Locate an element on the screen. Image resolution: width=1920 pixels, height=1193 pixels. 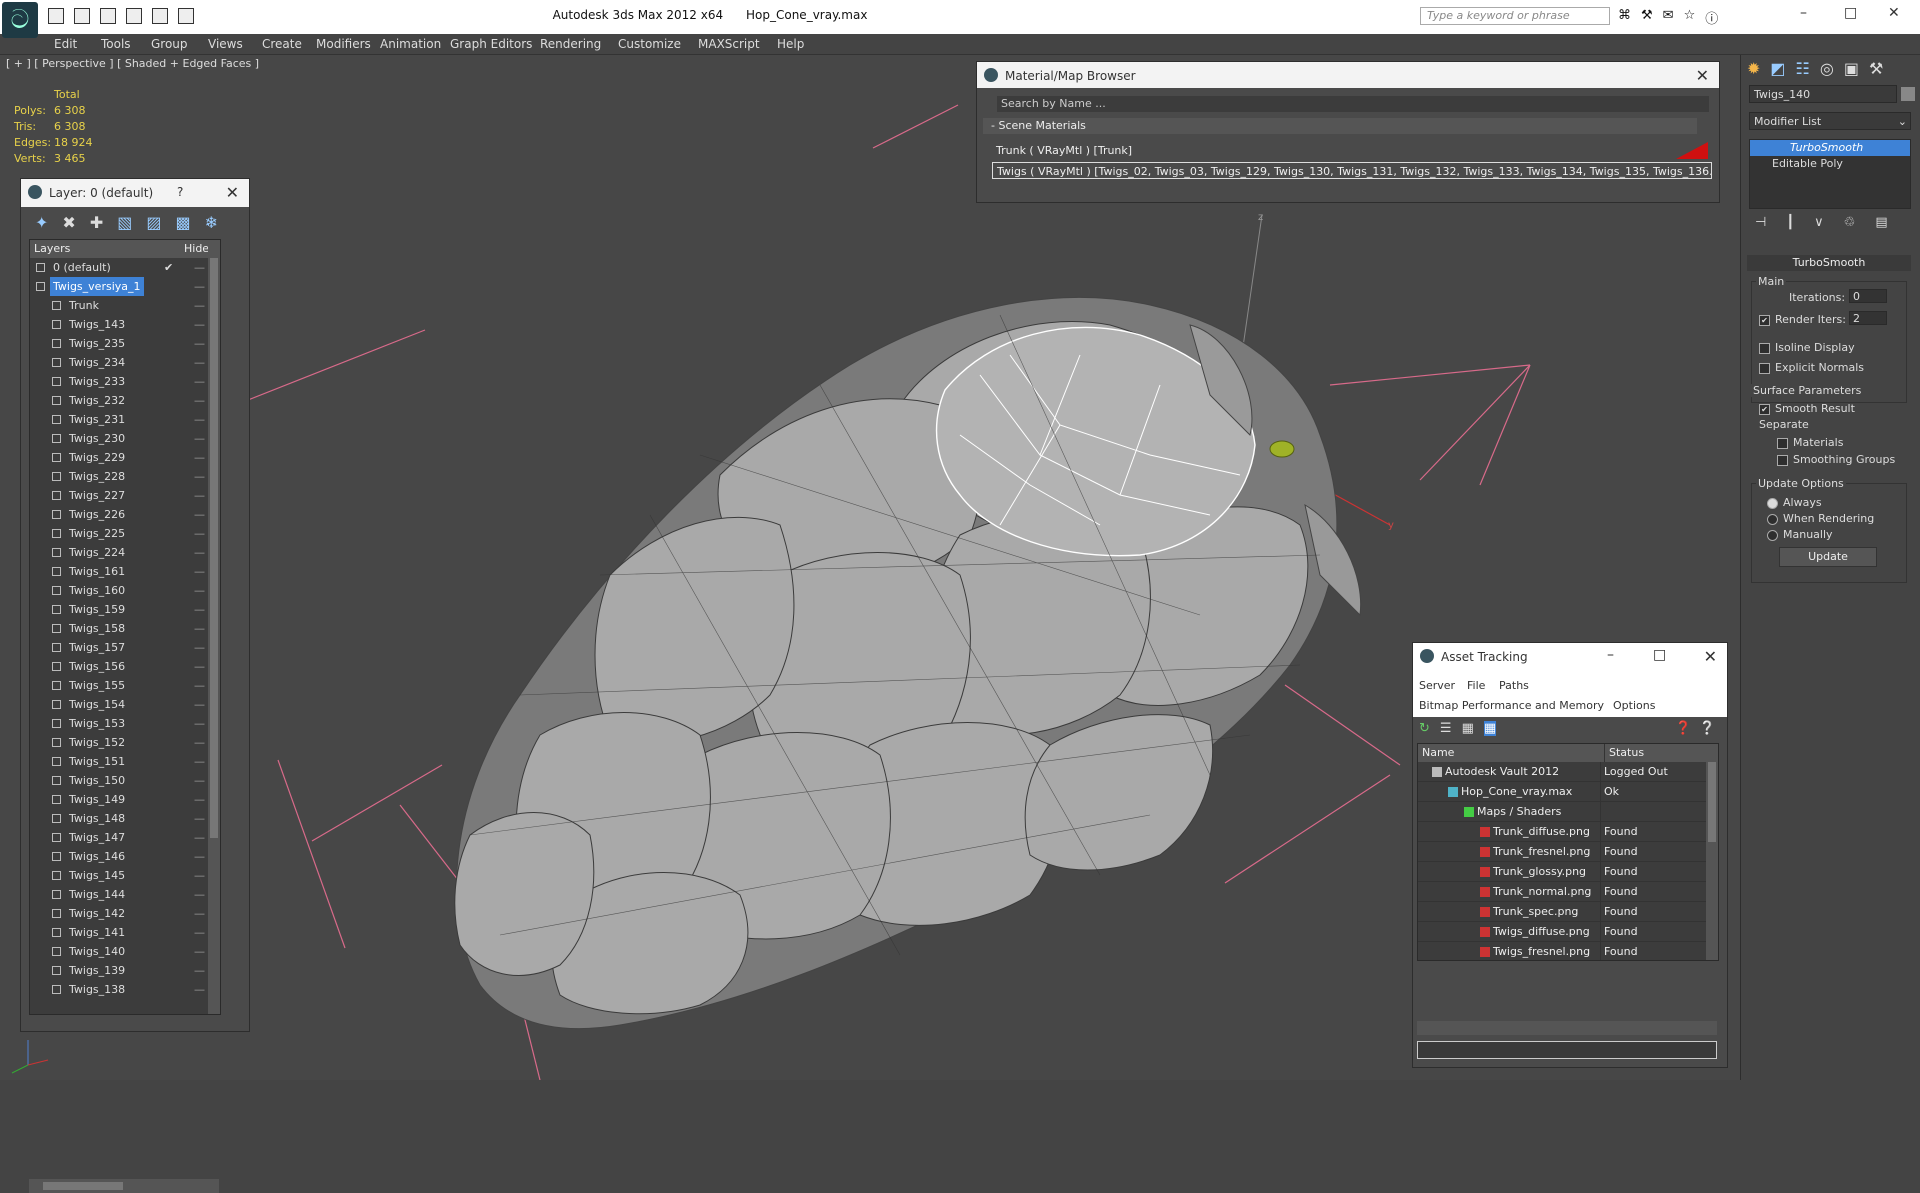
layer-row: Twigs_145 — is located at coordinates (125, 875).